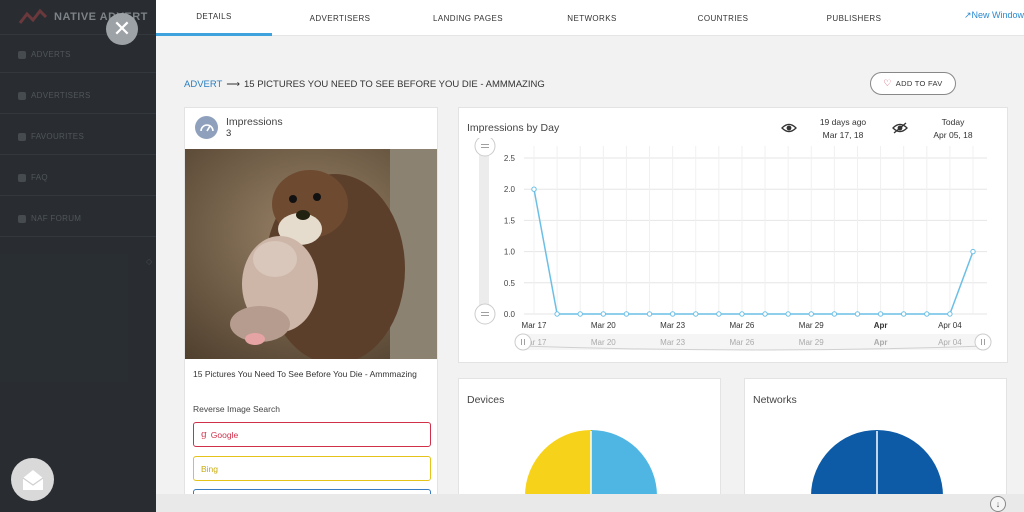  I want to click on tab-landing-pages: LANDING PAGES, so click(468, 18).